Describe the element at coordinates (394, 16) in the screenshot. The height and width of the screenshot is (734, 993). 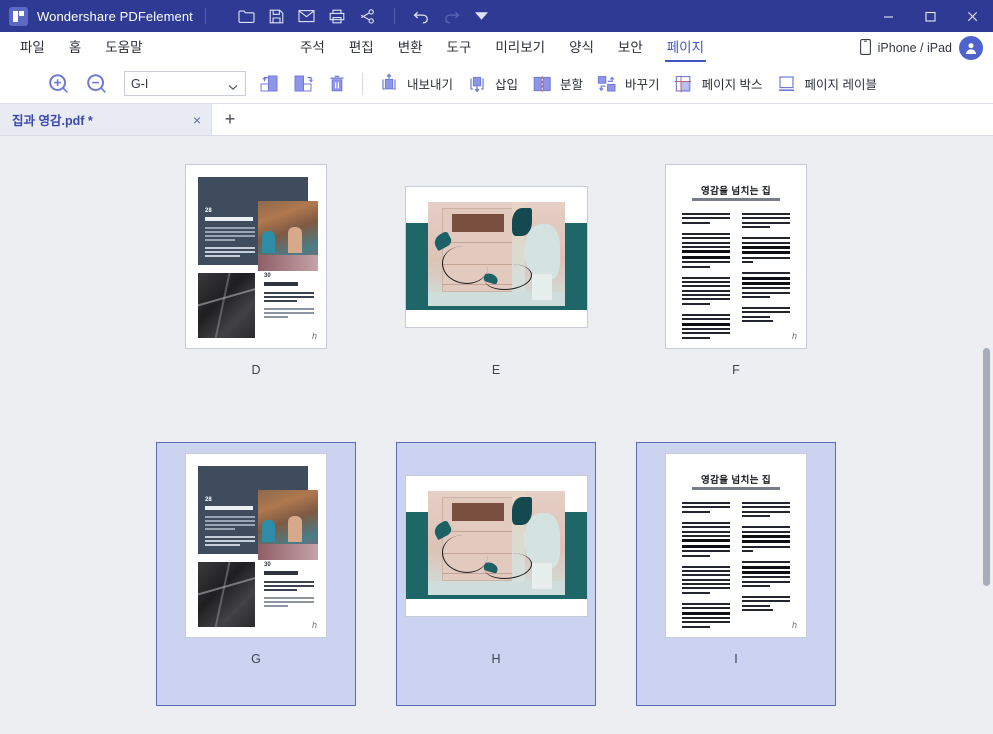
I see `history-divider` at that location.